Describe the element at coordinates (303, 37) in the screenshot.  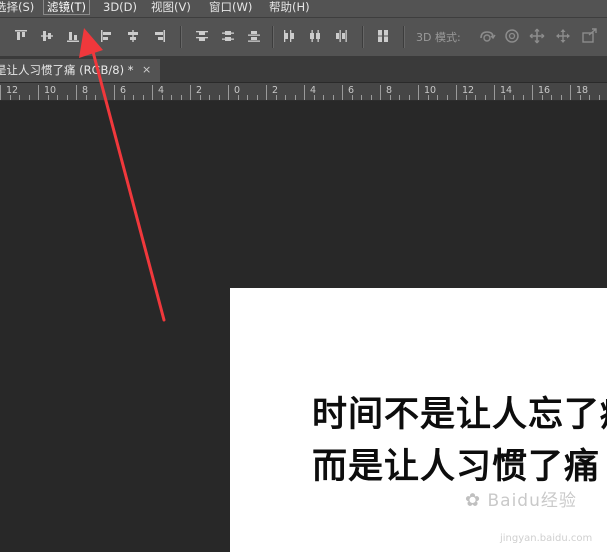
I see `options-bar: 3D 模式:` at that location.